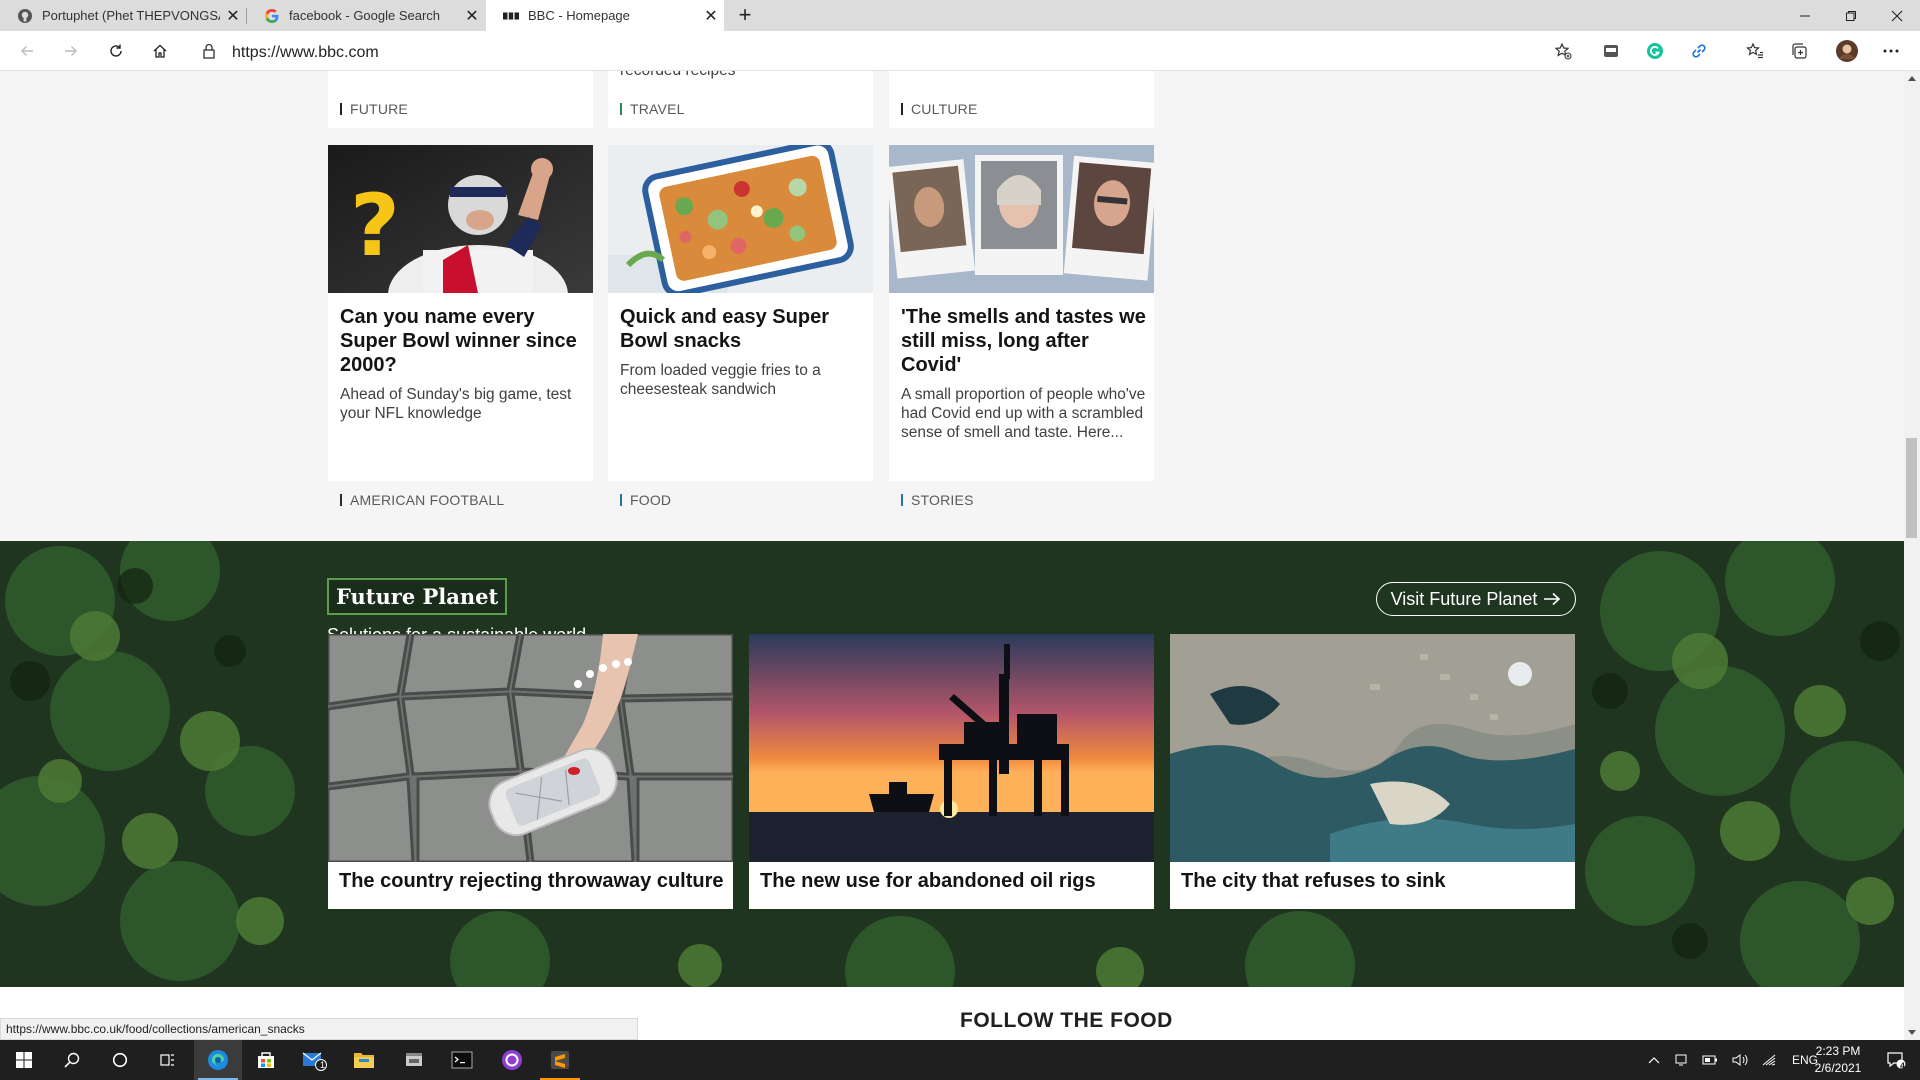 The width and height of the screenshot is (1920, 1080). What do you see at coordinates (531, 881) in the screenshot?
I see `card-caption: The country rejecting throwaway culture` at bounding box center [531, 881].